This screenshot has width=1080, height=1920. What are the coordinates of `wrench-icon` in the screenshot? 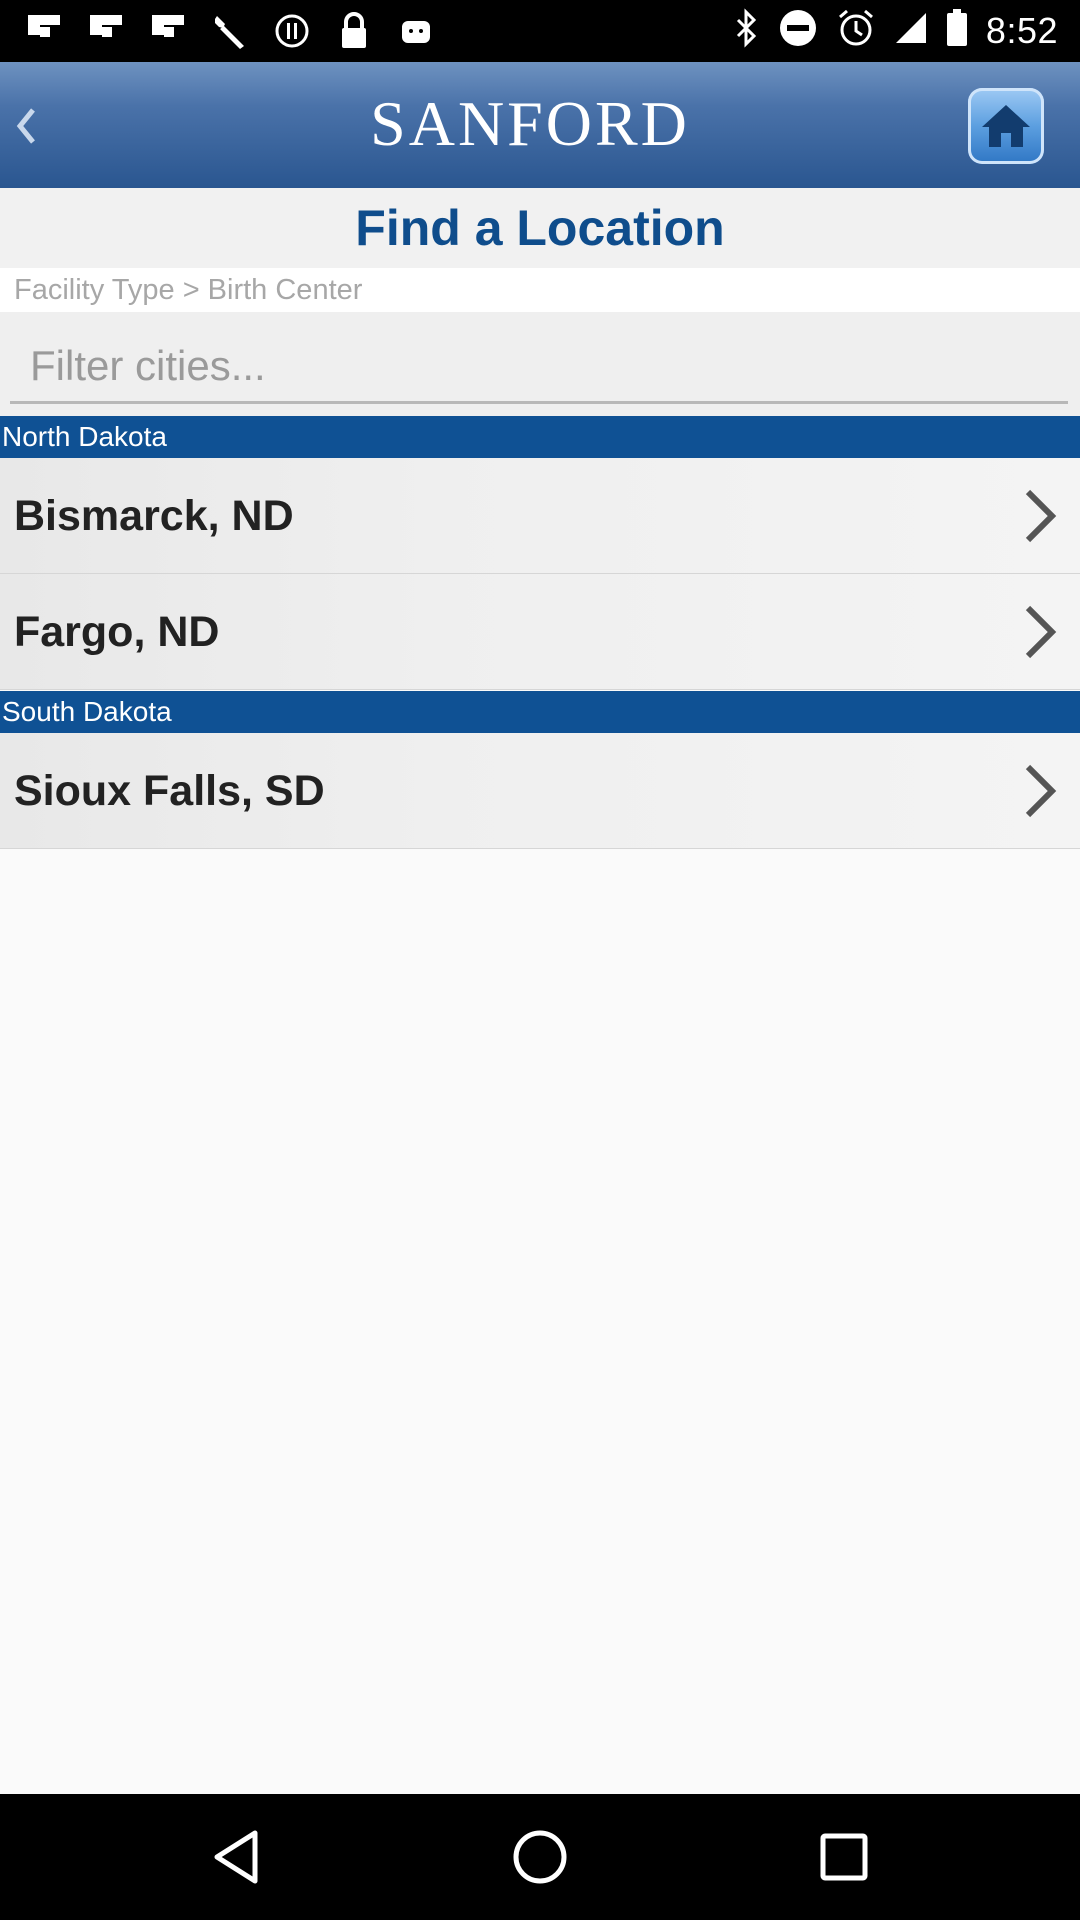 It's located at (230, 31).